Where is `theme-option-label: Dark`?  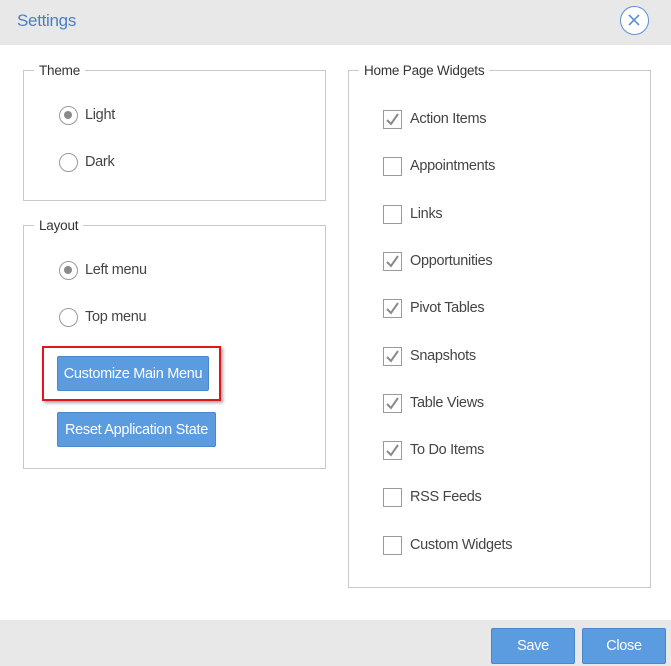
theme-option-label: Dark is located at coordinates (100, 162).